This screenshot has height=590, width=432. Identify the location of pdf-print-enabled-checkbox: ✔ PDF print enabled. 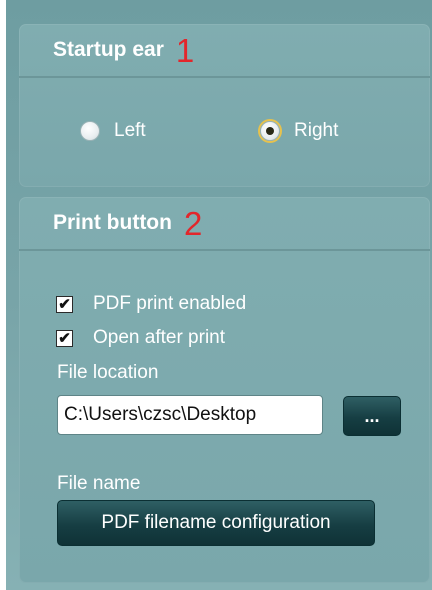
(151, 304).